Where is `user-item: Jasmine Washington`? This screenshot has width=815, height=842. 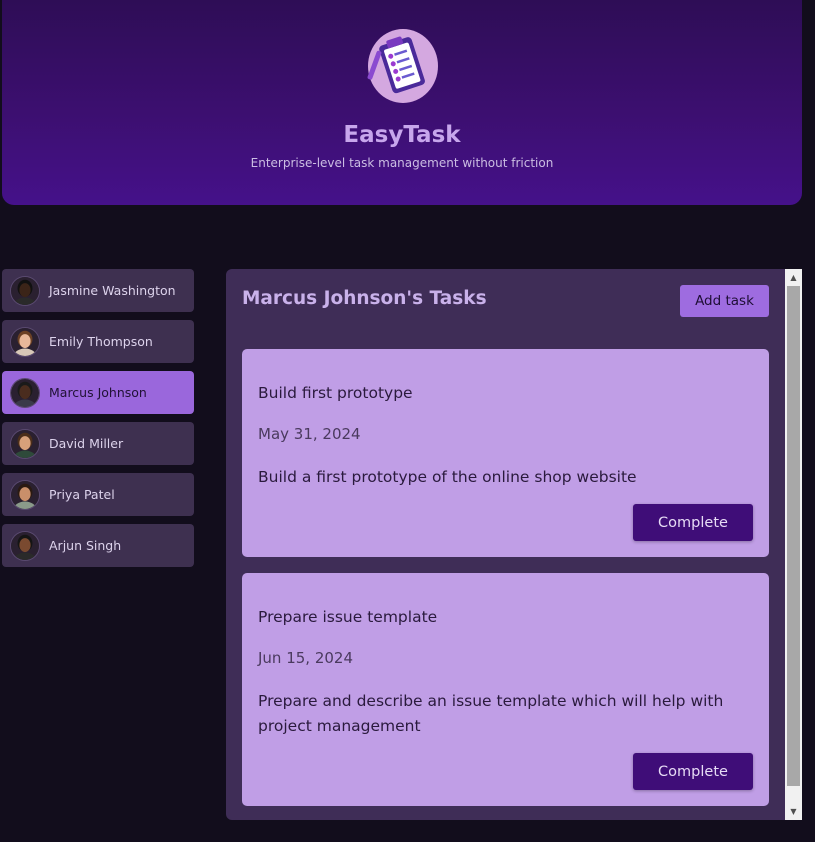 user-item: Jasmine Washington is located at coordinates (98, 290).